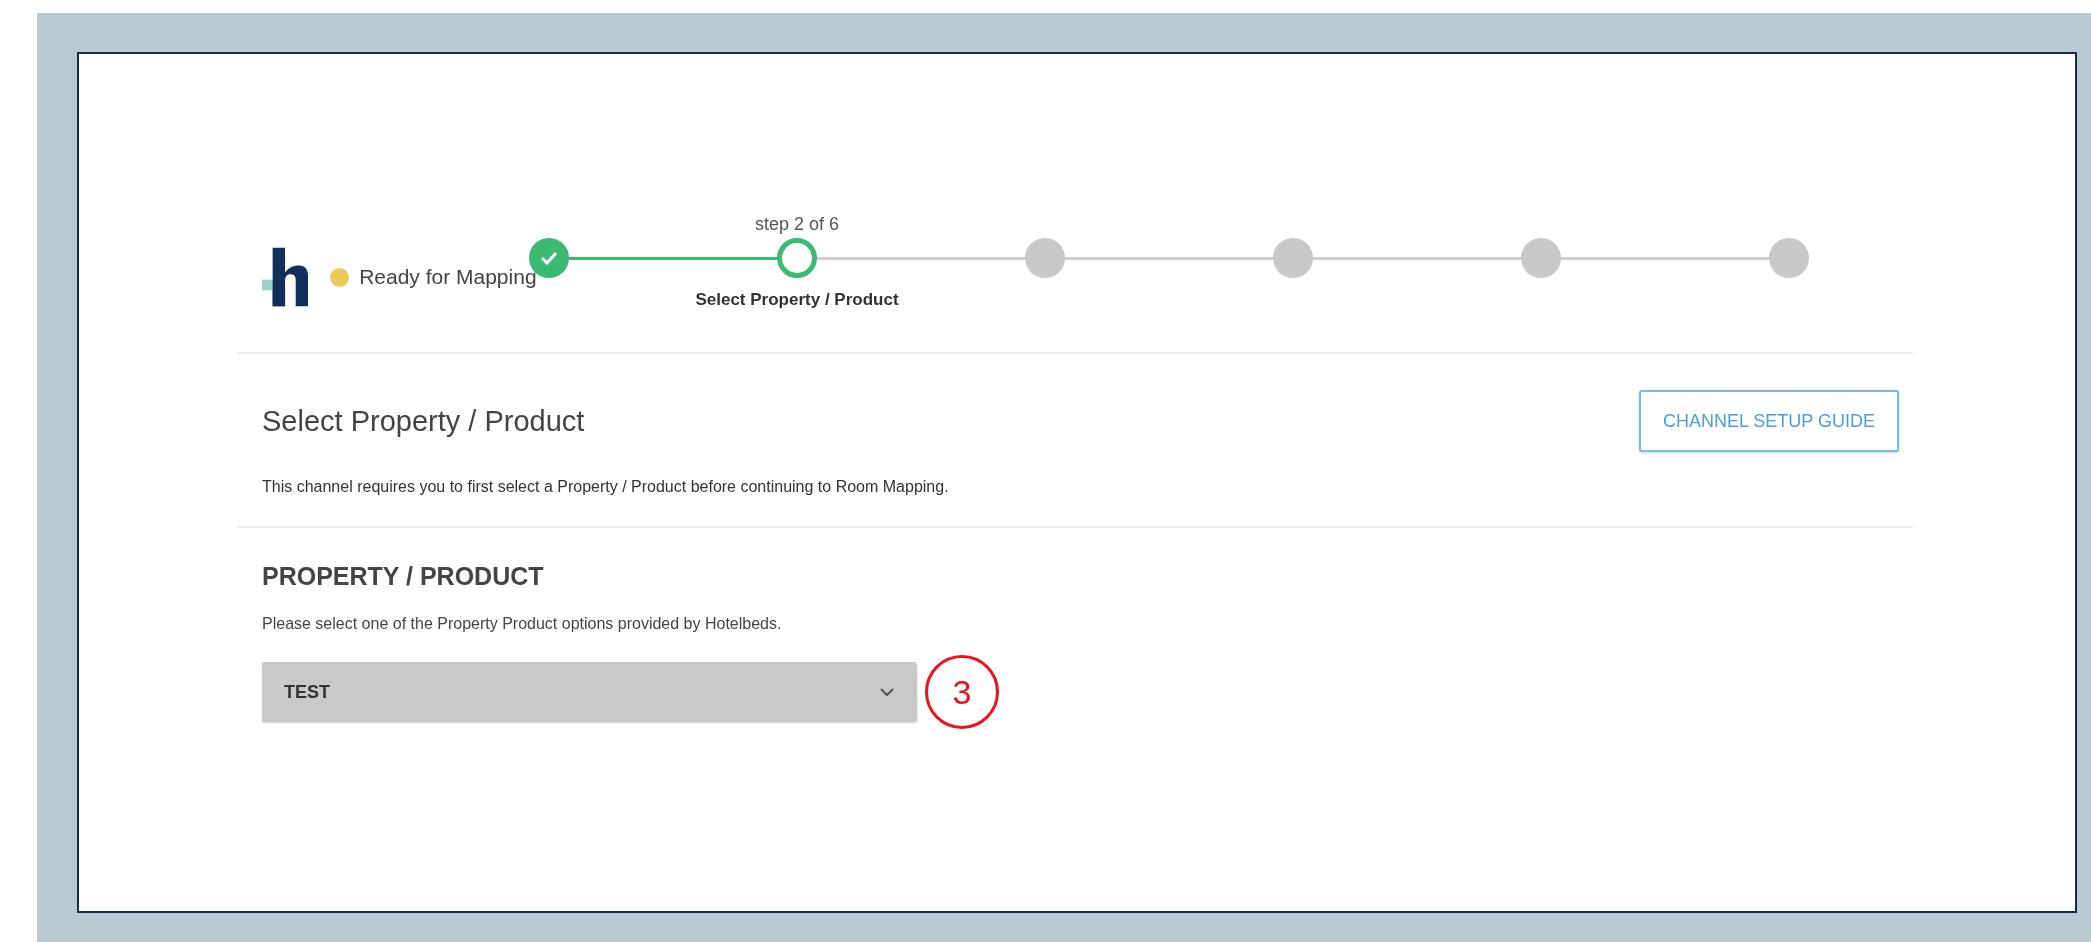 The height and width of the screenshot is (942, 2091). What do you see at coordinates (797, 299) in the screenshot?
I see `step-label: Select Property / Product` at bounding box center [797, 299].